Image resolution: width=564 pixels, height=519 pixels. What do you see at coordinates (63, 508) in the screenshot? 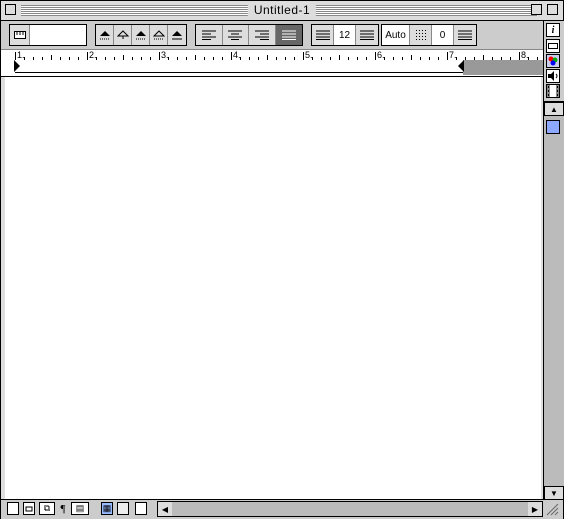
I see `pilcrow-icon: ¶` at bounding box center [63, 508].